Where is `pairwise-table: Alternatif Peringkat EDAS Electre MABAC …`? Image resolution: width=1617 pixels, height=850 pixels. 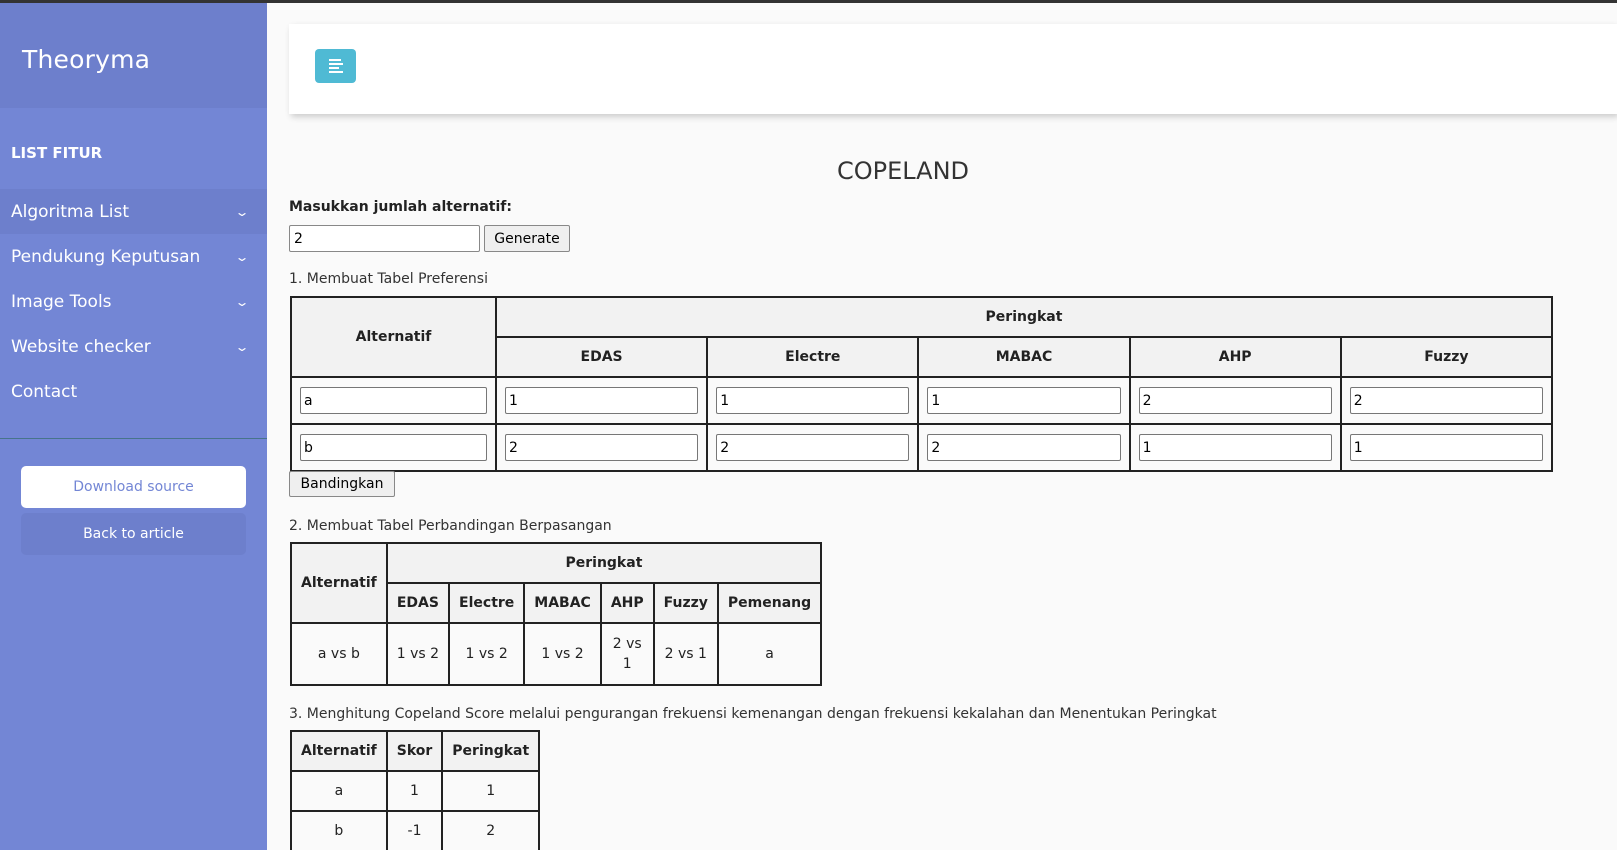
pairwise-table: Alternatif Peringkat EDAS Electre MABAC … is located at coordinates (556, 614).